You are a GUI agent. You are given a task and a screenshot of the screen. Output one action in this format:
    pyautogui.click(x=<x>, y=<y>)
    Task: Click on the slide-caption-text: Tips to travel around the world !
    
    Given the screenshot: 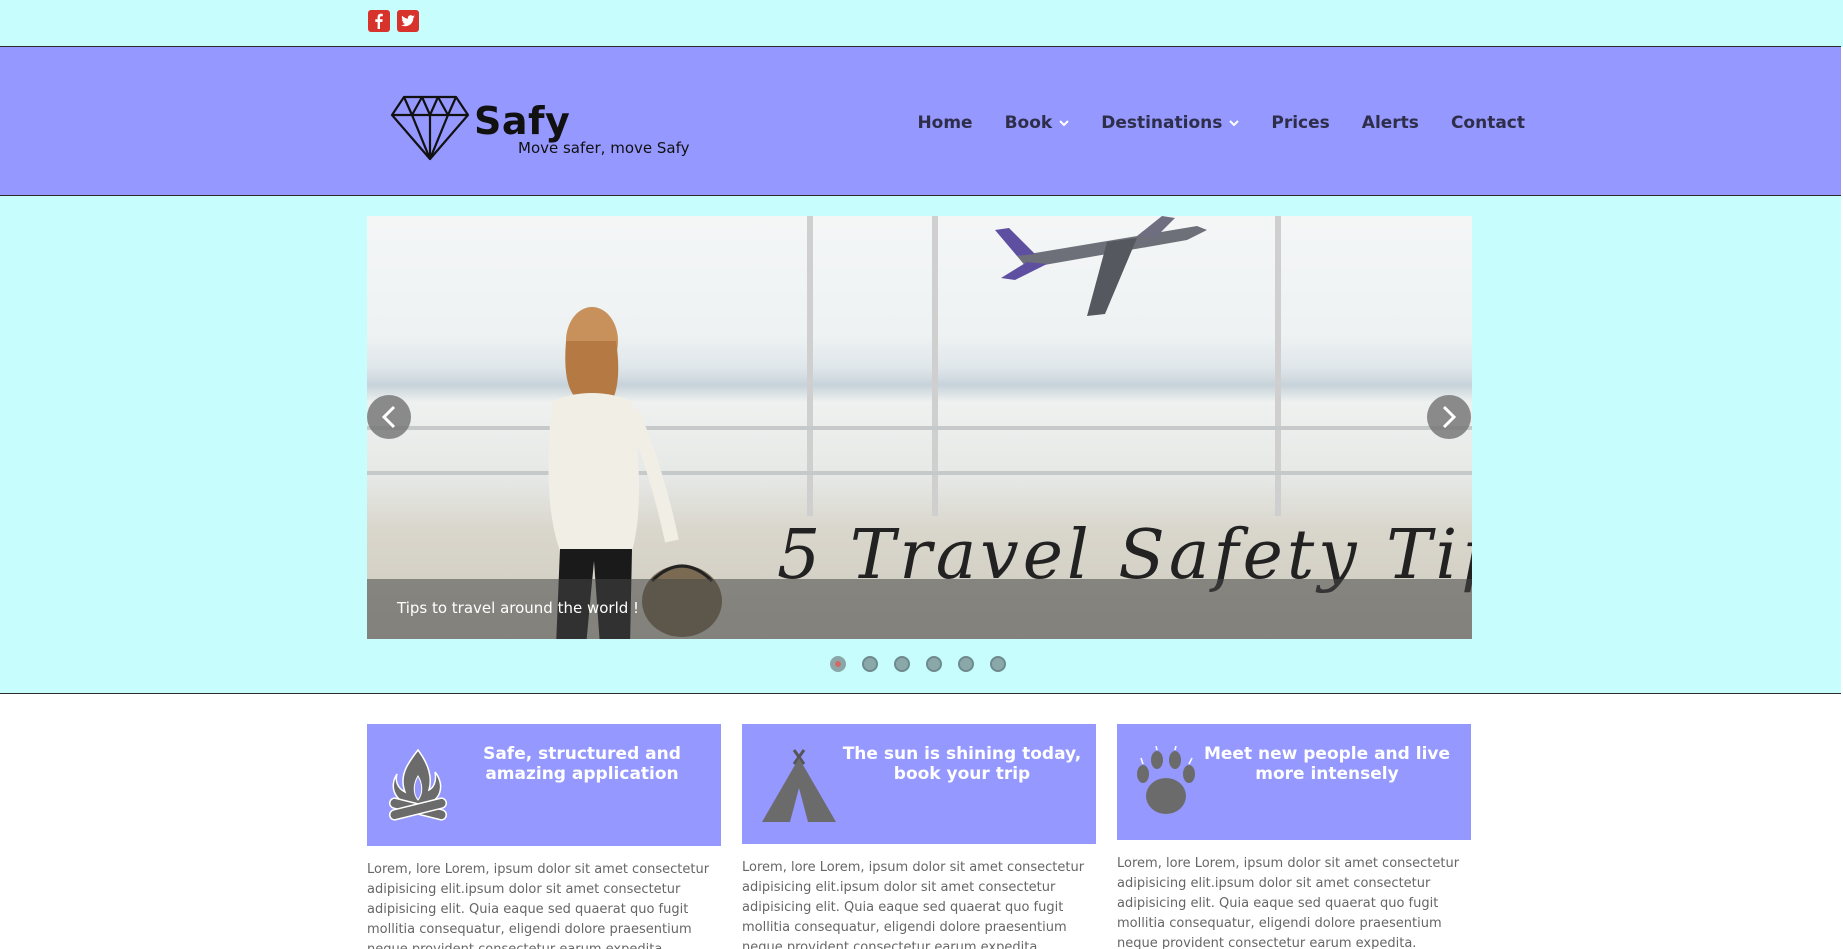 What is the action you would take?
    pyautogui.click(x=518, y=608)
    